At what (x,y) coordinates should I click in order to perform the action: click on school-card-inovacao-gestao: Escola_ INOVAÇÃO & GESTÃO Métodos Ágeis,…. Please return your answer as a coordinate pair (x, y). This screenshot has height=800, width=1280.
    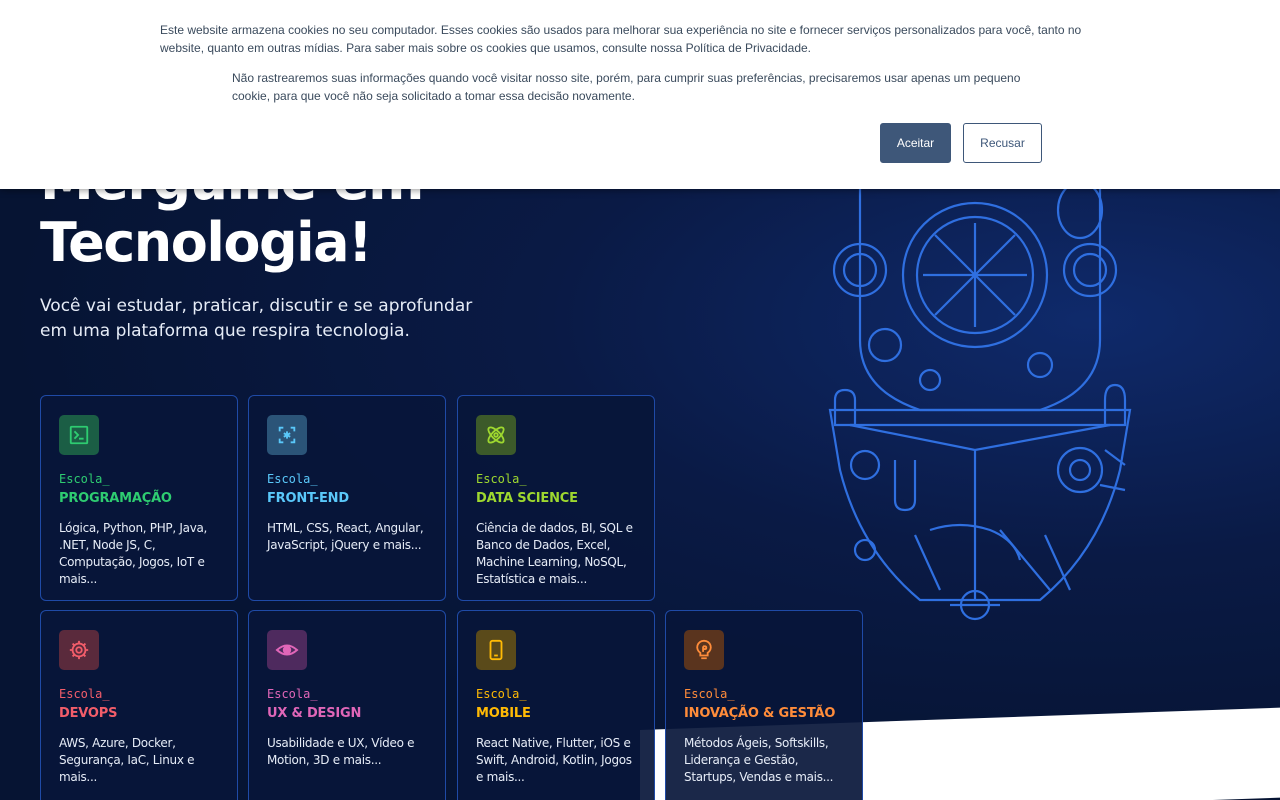
    Looking at the image, I should click on (764, 705).